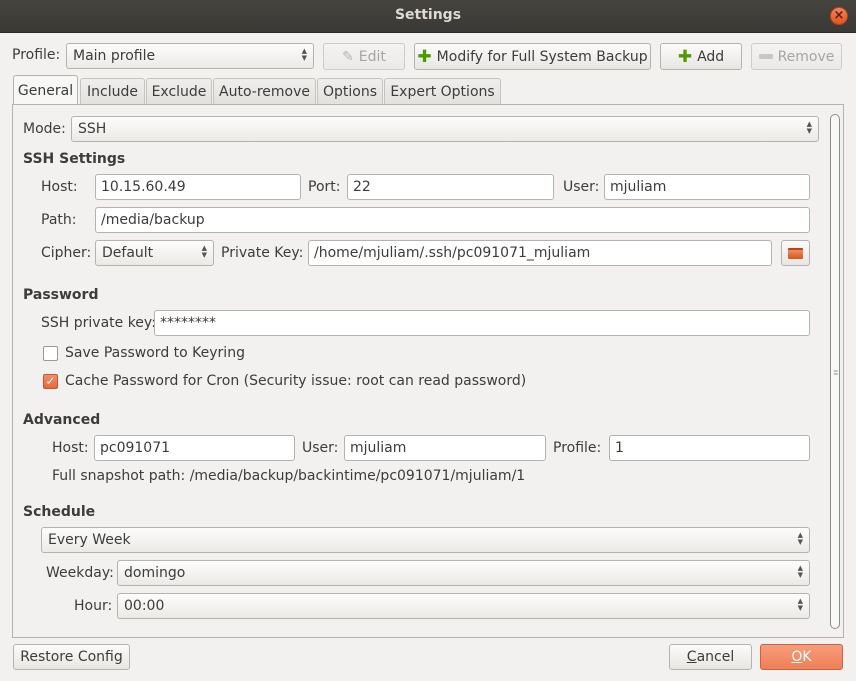 This screenshot has width=856, height=681. What do you see at coordinates (80, 573) in the screenshot?
I see `weekday-label: Weekday:` at bounding box center [80, 573].